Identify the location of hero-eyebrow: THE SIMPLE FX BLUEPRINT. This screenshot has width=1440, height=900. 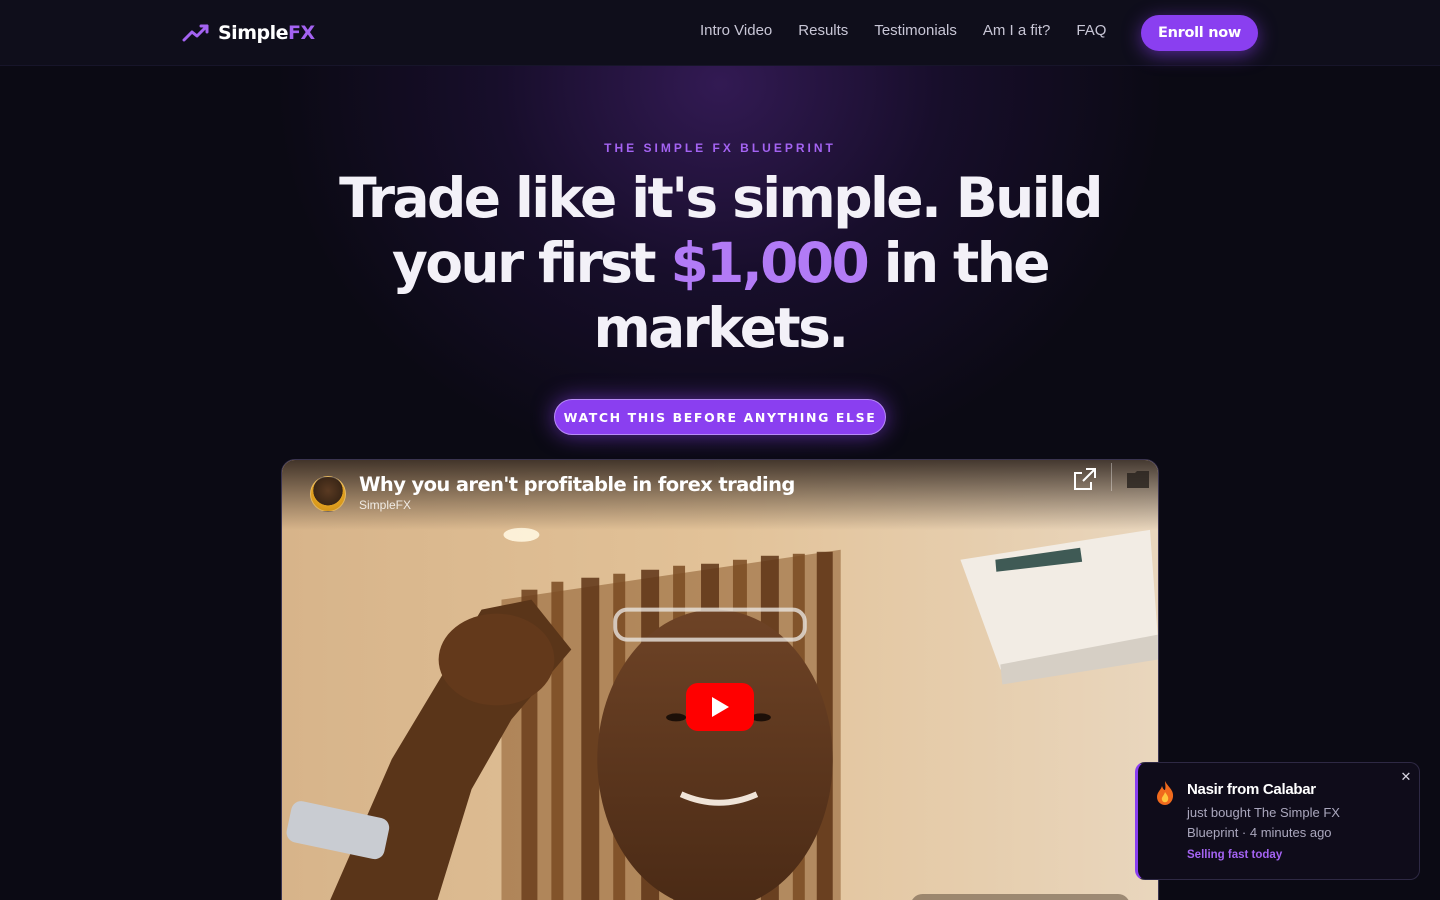
(720, 148).